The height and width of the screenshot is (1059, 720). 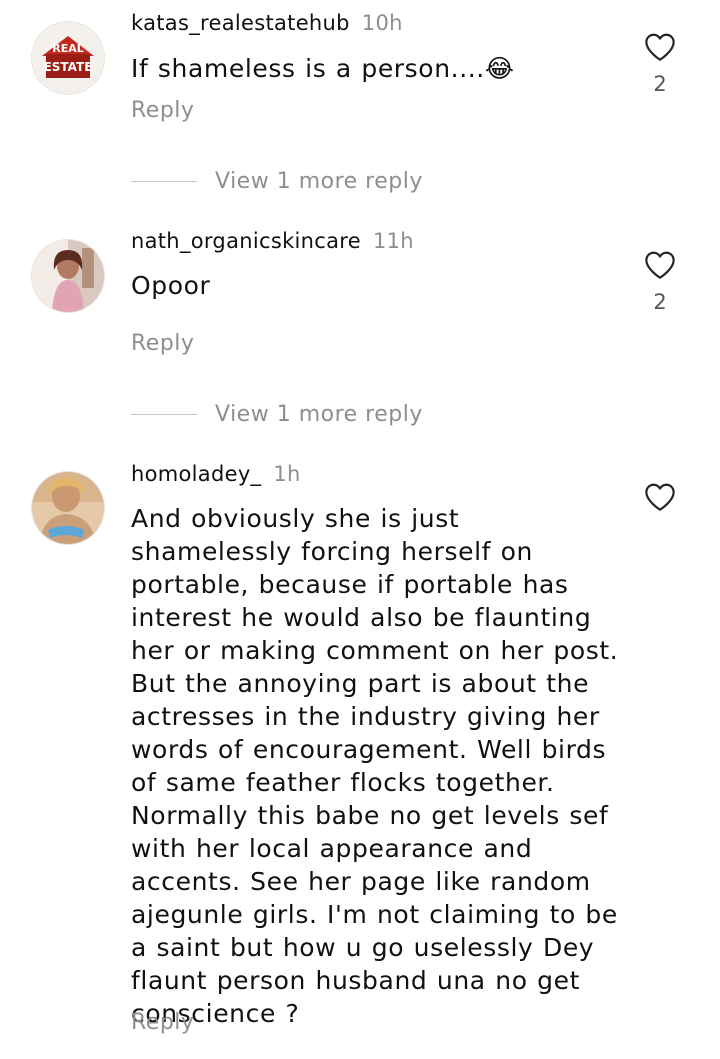 What do you see at coordinates (246, 241) in the screenshot?
I see `username: nath_organicskincare` at bounding box center [246, 241].